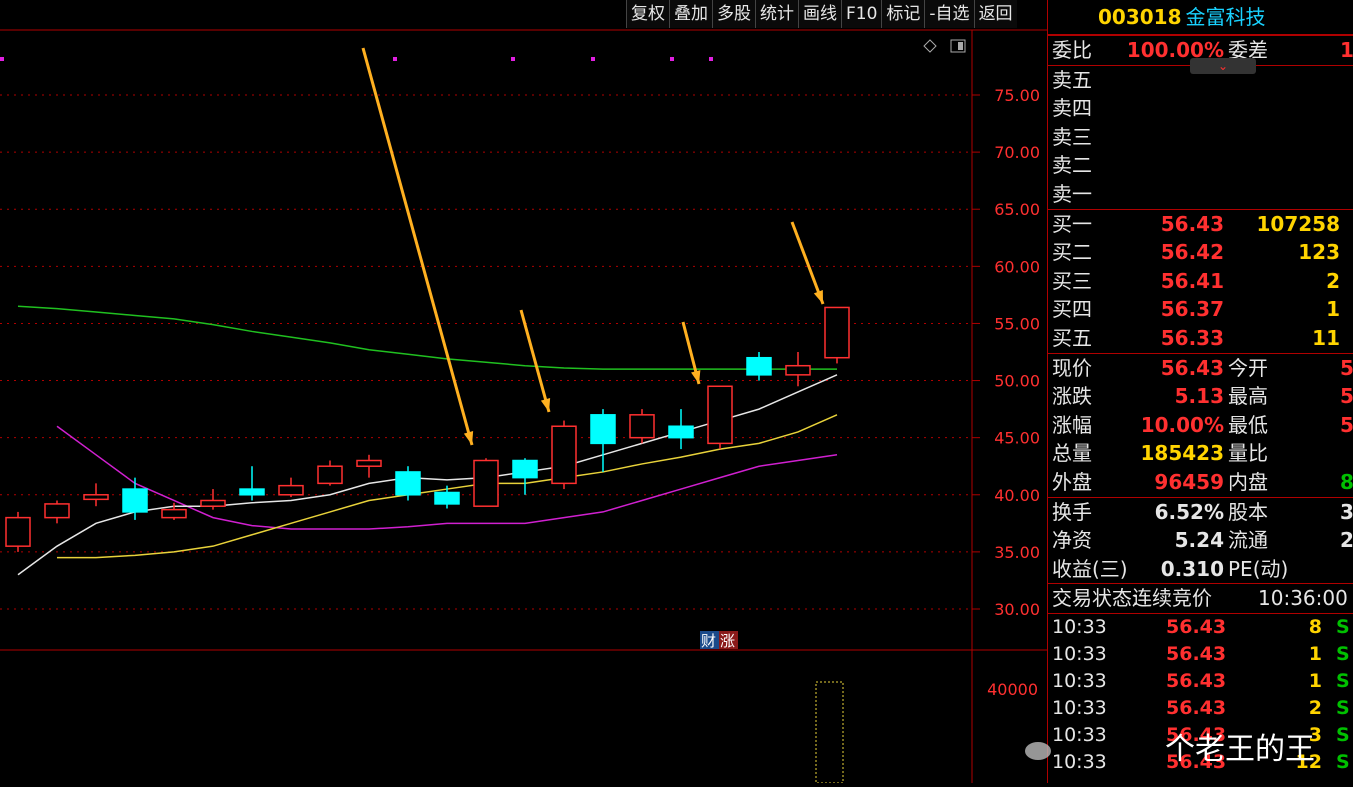 Image resolution: width=1353 pixels, height=787 pixels. Describe the element at coordinates (468, 438) in the screenshot. I see `arrow-head` at that location.